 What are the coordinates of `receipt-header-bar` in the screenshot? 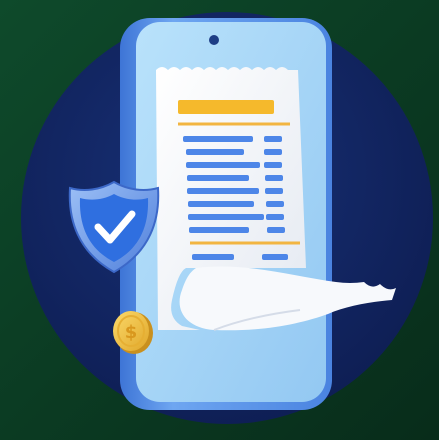 It's located at (226, 107).